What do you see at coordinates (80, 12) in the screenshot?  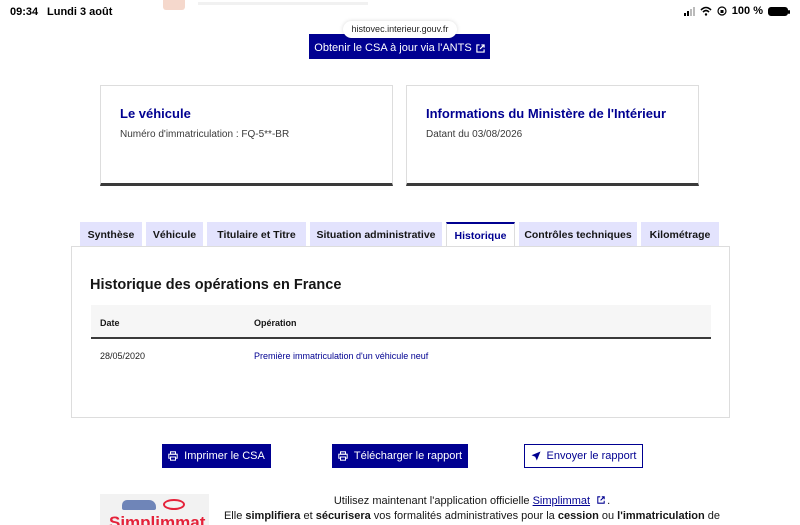 I see `status-date: Lundi 3 août` at bounding box center [80, 12].